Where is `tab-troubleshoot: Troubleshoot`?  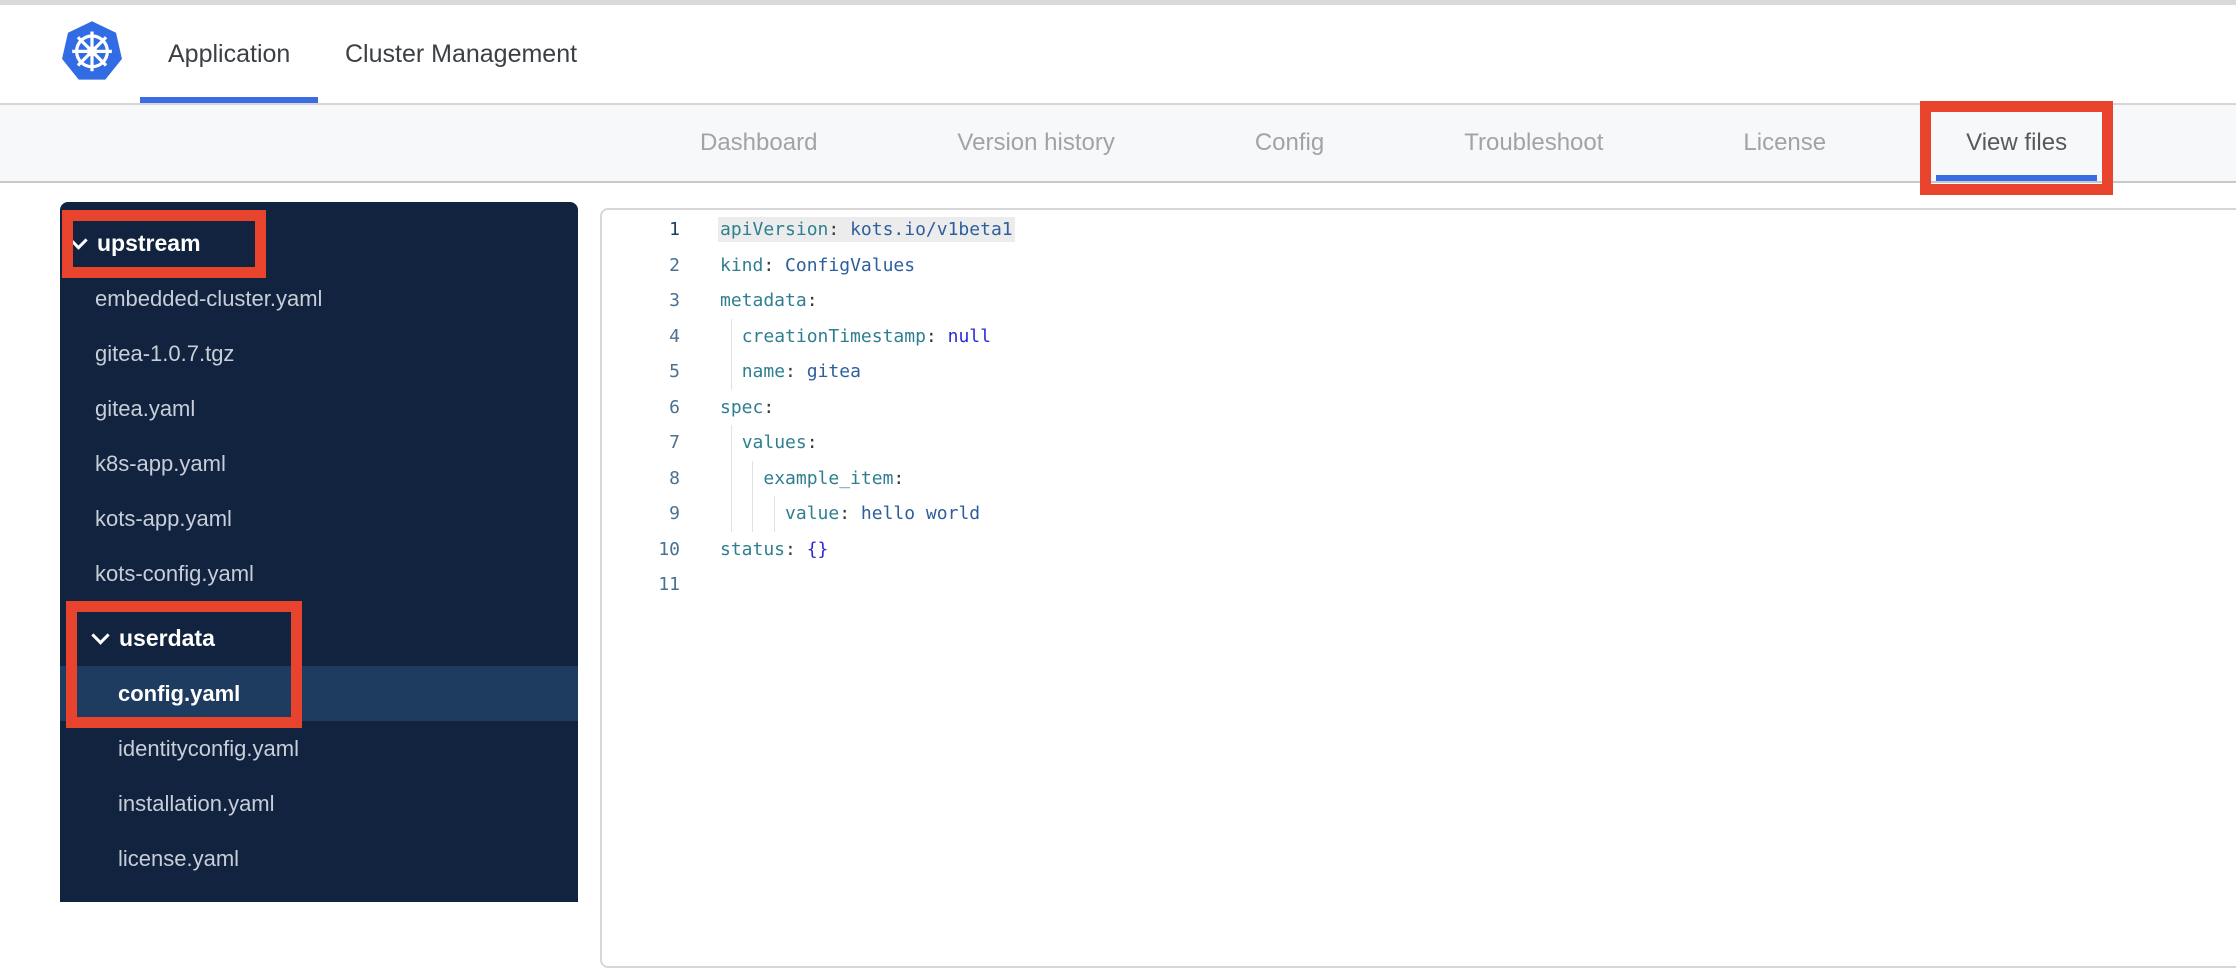
tab-troubleshoot: Troubleshoot is located at coordinates (1533, 143).